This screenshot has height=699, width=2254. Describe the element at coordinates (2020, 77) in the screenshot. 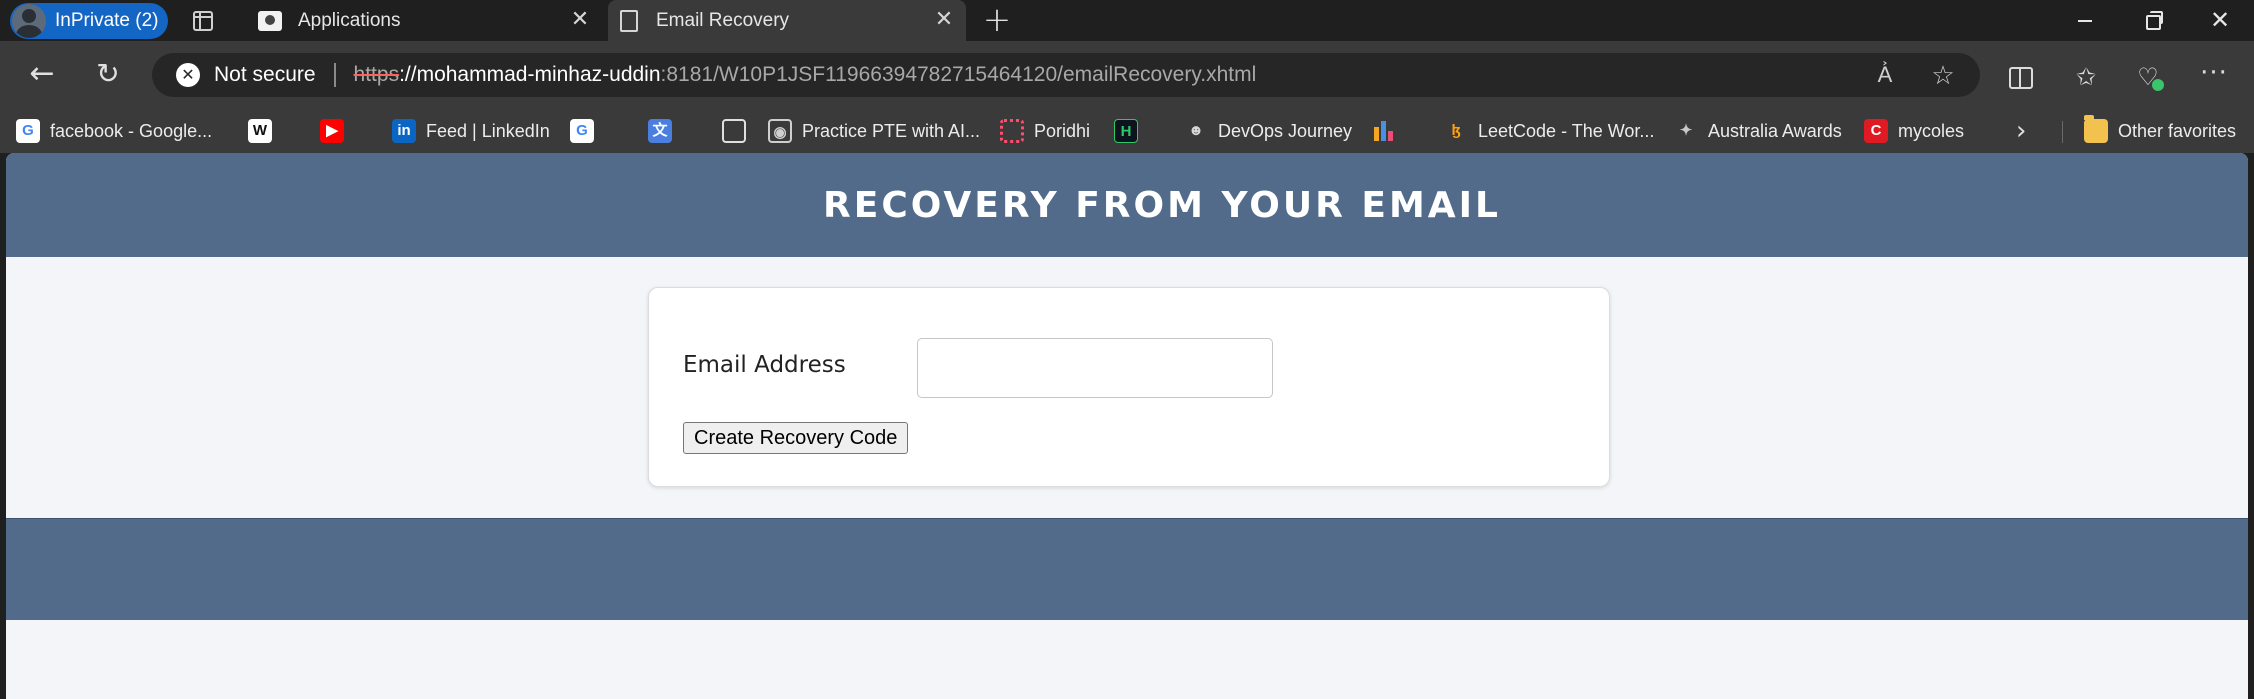

I see `split-screen-icon` at that location.